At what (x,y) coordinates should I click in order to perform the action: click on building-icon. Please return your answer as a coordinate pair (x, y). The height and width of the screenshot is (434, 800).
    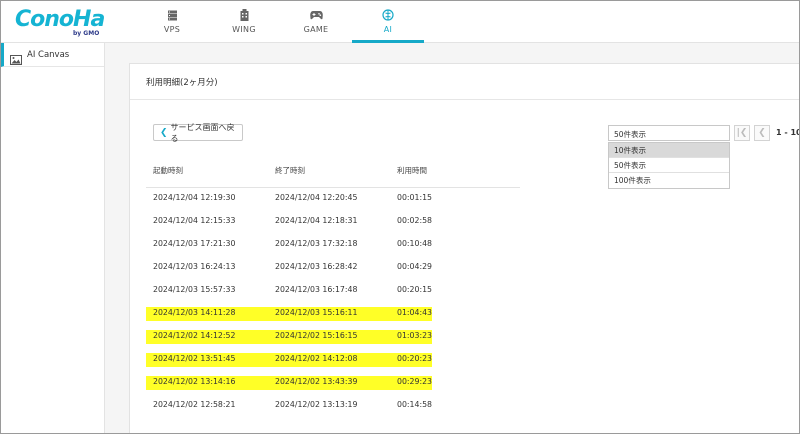
    Looking at the image, I should click on (244, 15).